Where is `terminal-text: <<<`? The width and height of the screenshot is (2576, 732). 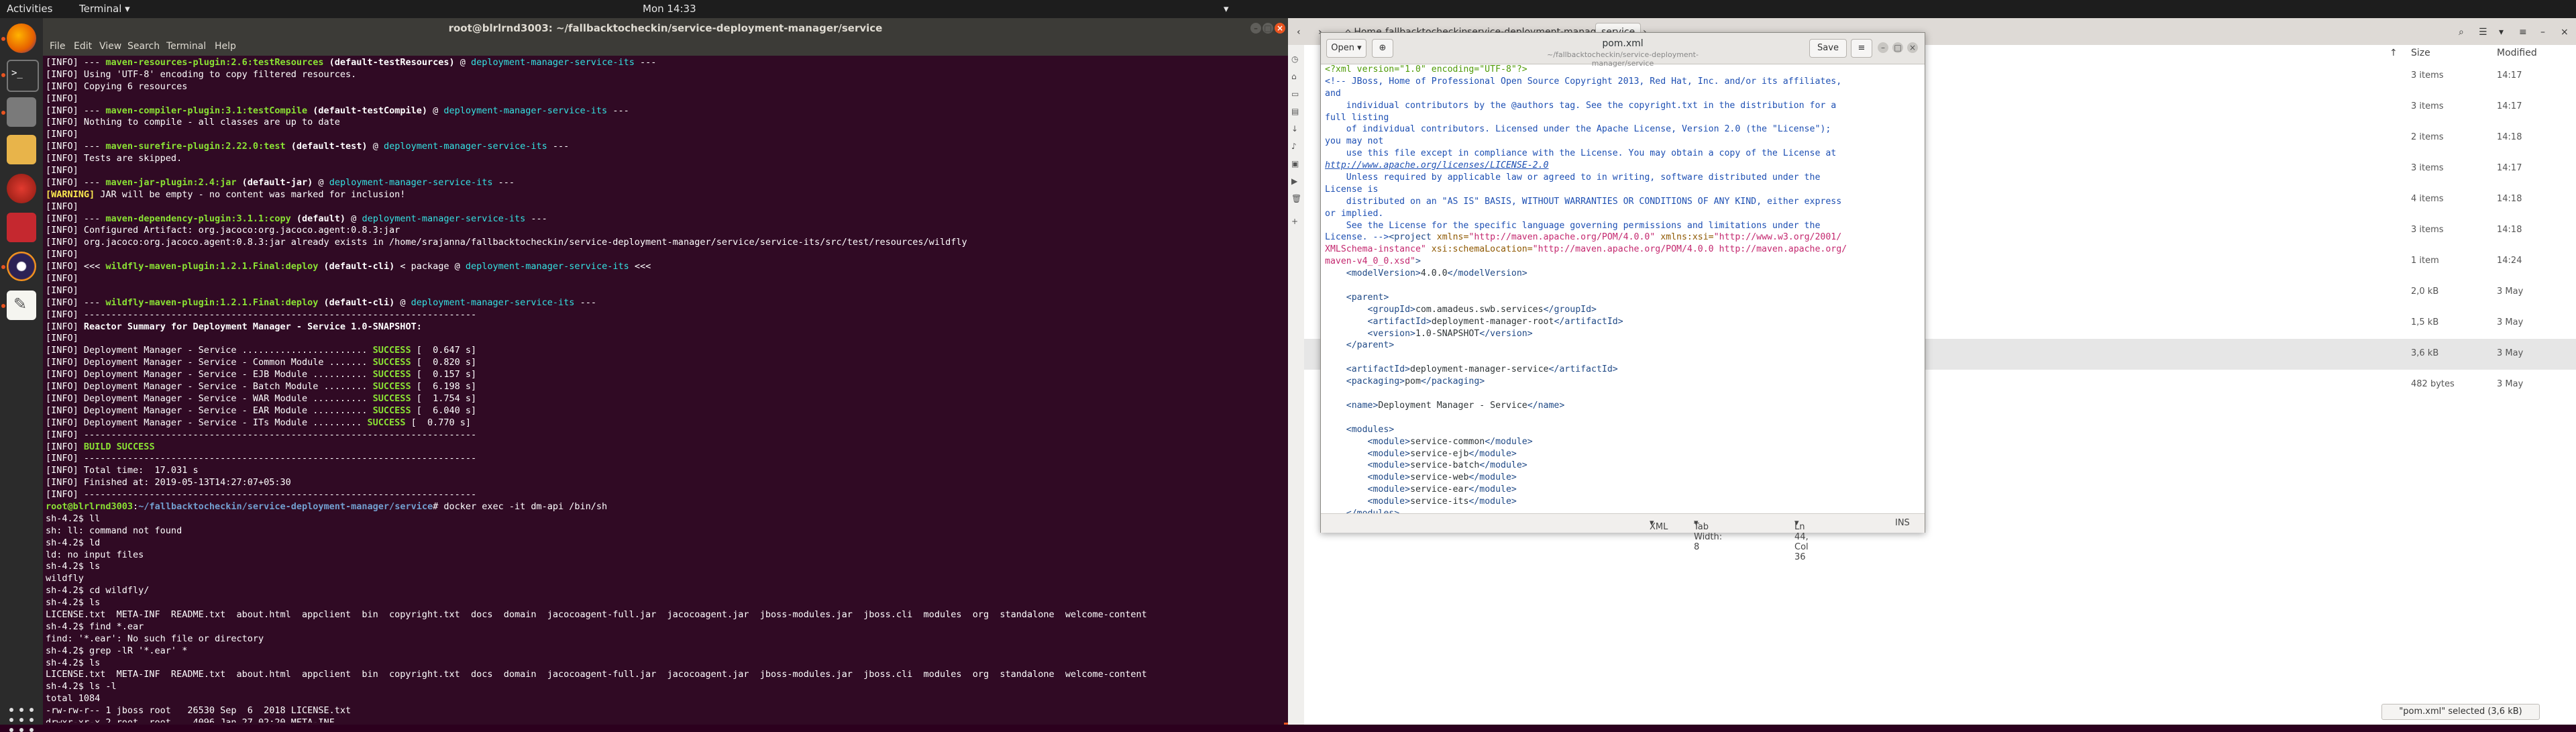
terminal-text: <<< is located at coordinates (640, 266).